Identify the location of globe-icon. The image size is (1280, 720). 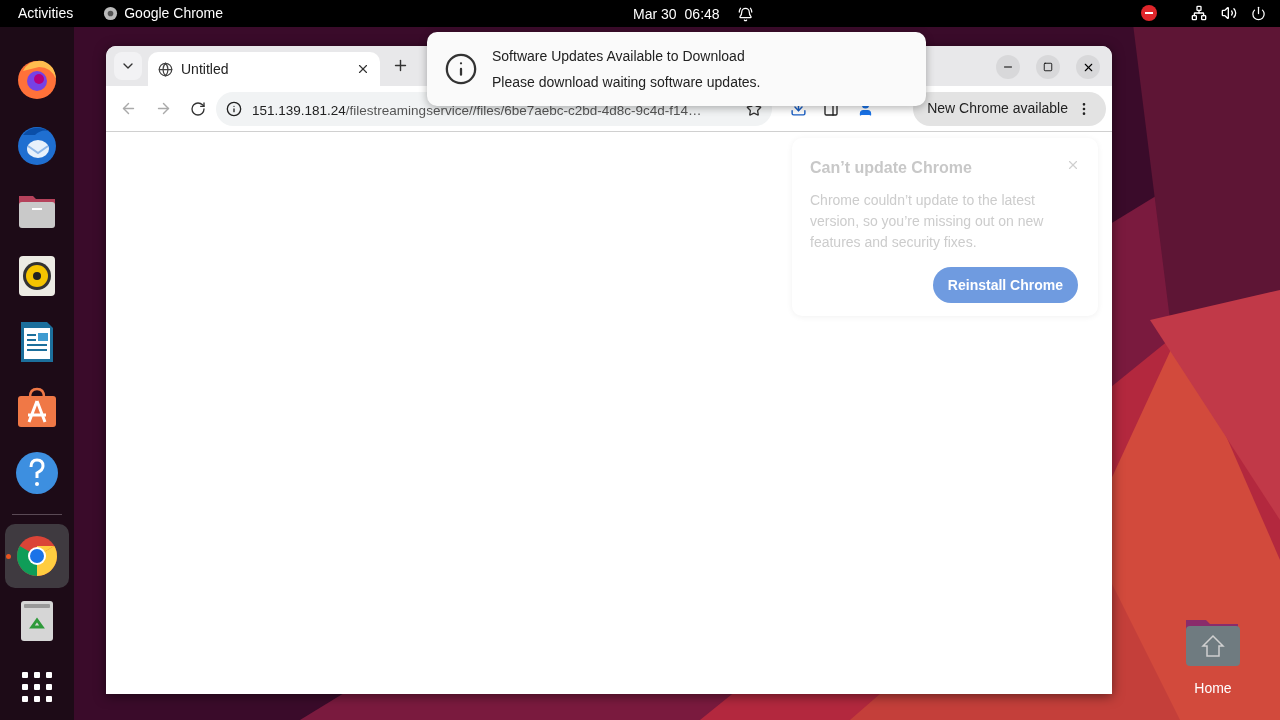
(165, 69).